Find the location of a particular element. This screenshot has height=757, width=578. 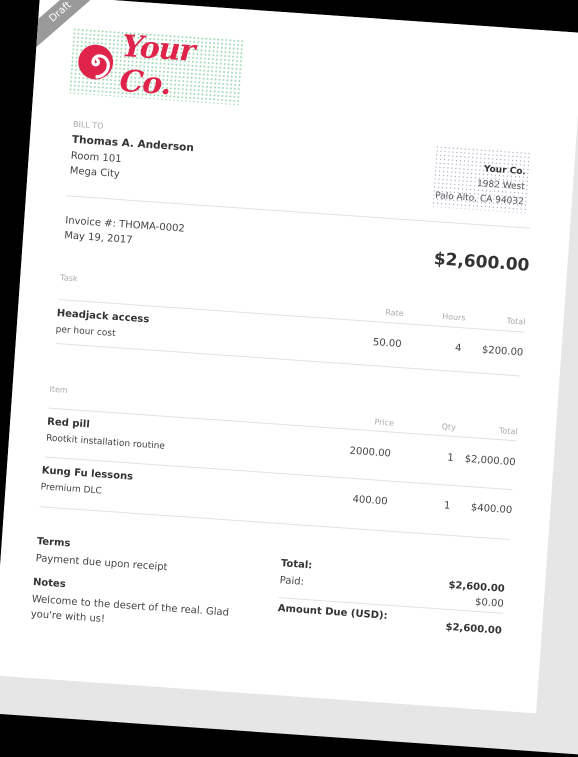

notes-label: Notes is located at coordinates (49, 583).